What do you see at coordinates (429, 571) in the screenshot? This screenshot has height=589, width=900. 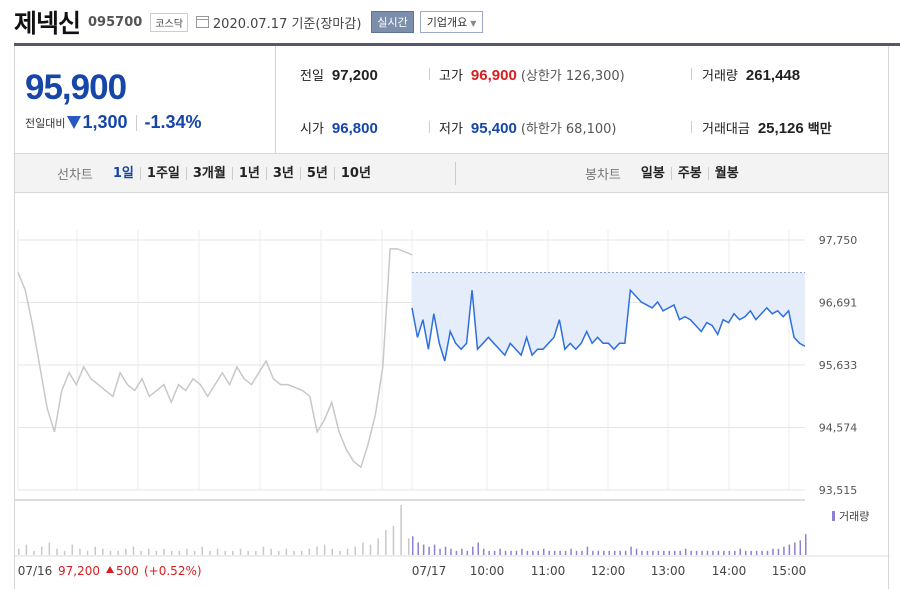 I see `x-axis-label: 07/17` at bounding box center [429, 571].